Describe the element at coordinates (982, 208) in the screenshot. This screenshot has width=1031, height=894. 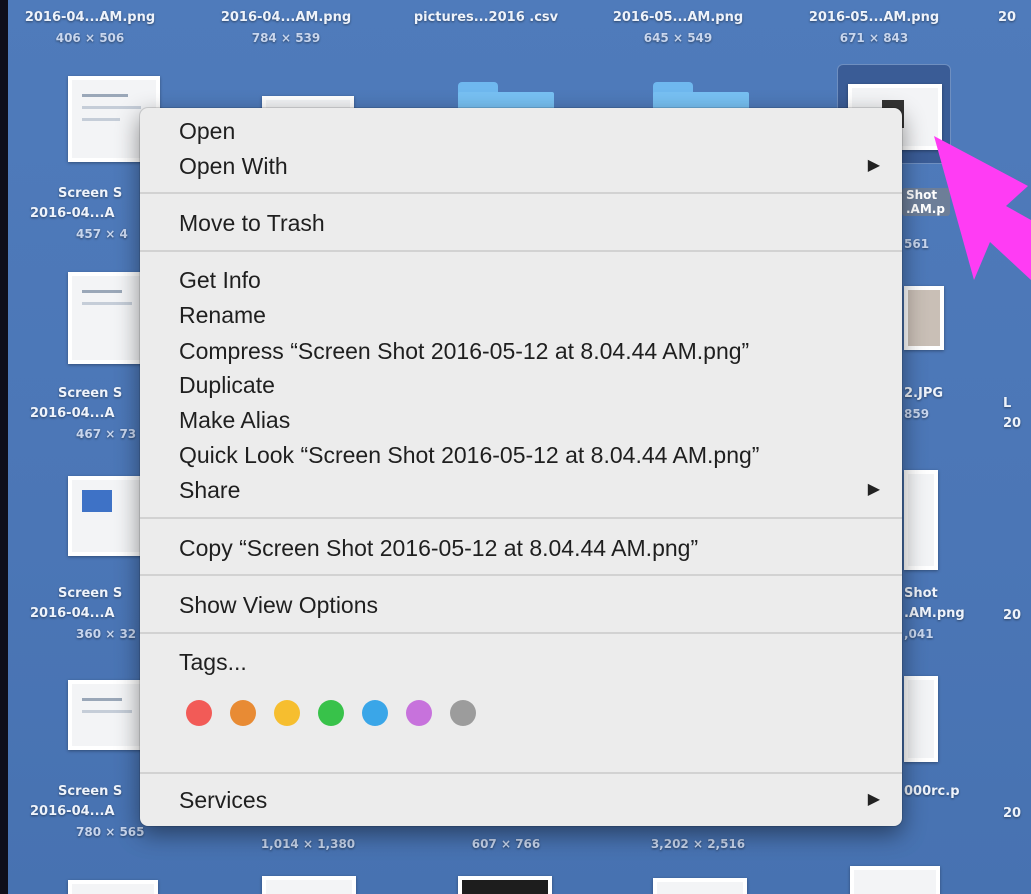
I see `annotation-arrow-icon` at that location.